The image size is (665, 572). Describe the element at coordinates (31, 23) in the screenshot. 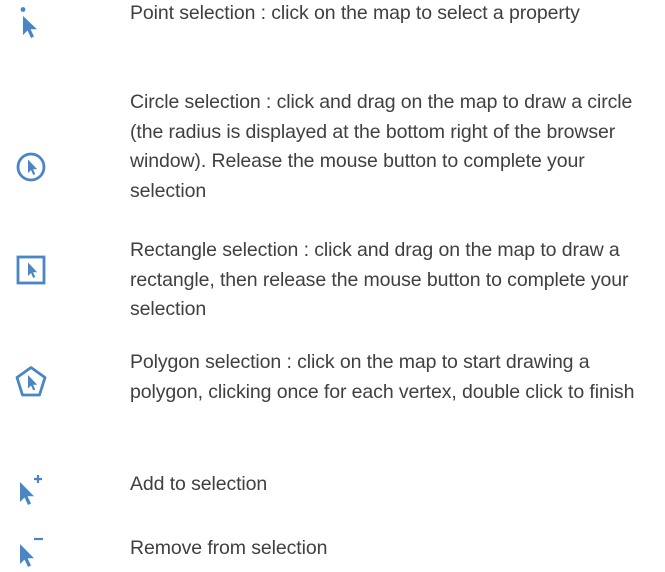

I see `point-selection-icon` at that location.